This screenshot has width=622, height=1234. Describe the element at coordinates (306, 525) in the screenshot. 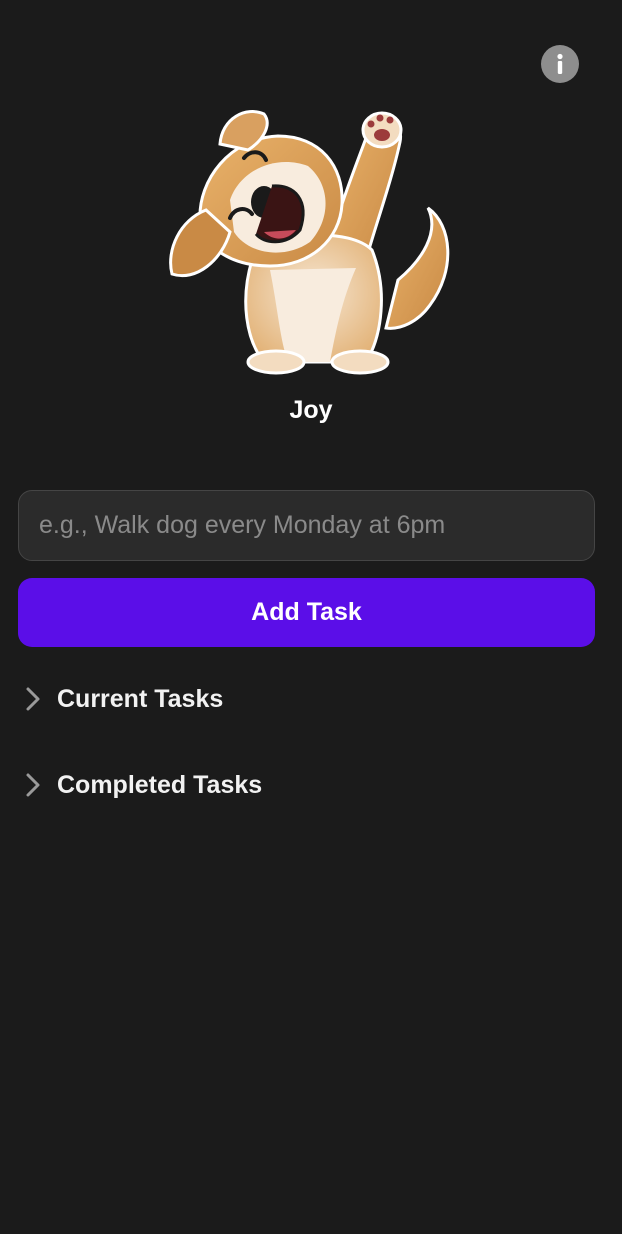

I see `task-input` at that location.